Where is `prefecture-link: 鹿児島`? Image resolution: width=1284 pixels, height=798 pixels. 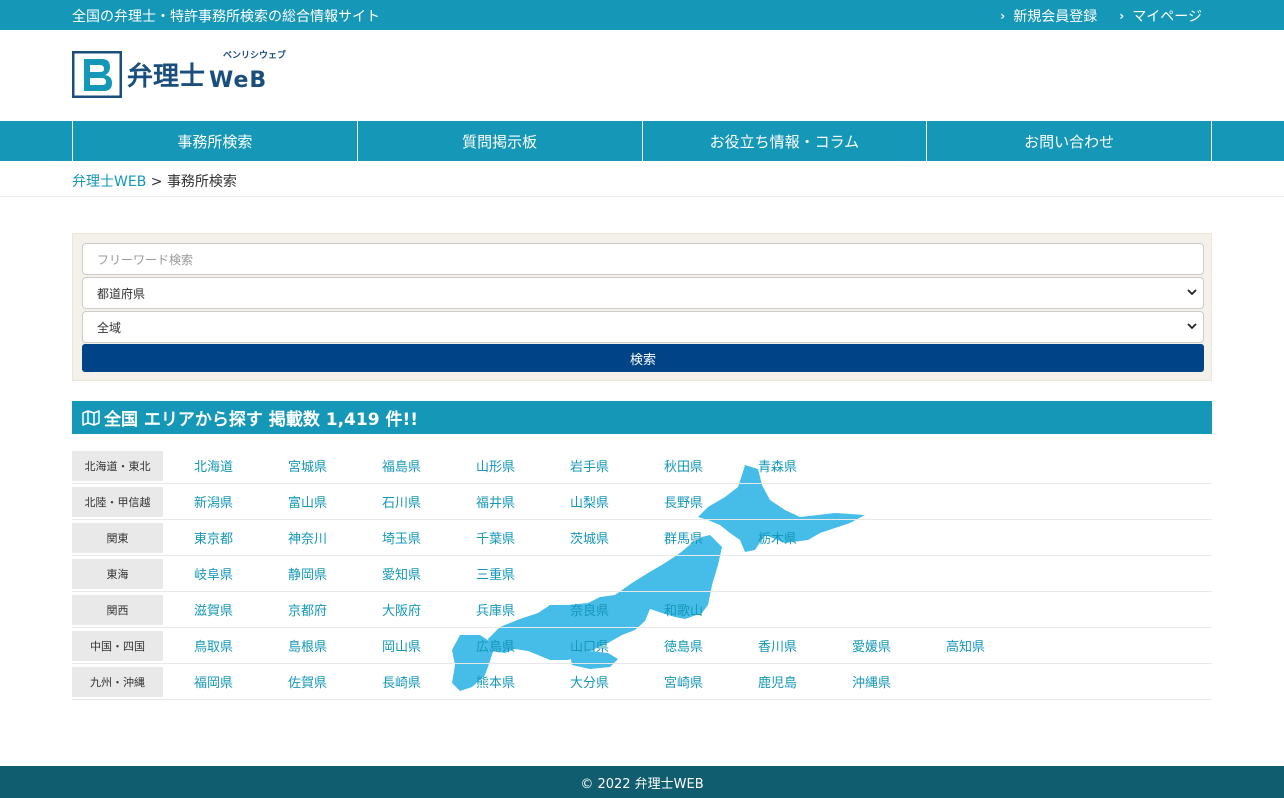 prefecture-link: 鹿児島 is located at coordinates (805, 681).